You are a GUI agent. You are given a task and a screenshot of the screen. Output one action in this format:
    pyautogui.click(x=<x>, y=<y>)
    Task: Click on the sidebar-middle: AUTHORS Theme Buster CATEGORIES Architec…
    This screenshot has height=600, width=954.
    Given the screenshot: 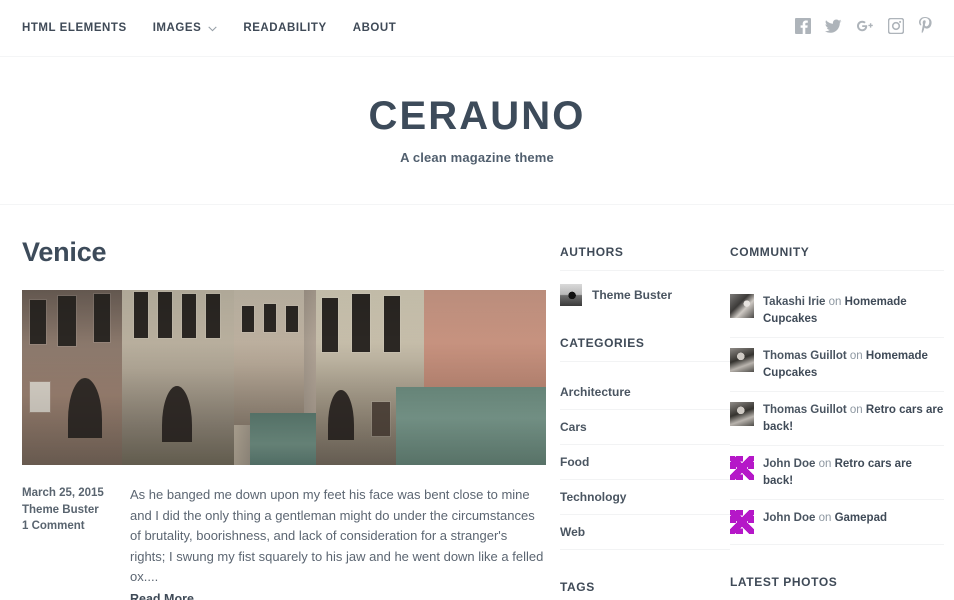 What is the action you would take?
    pyautogui.click(x=645, y=418)
    